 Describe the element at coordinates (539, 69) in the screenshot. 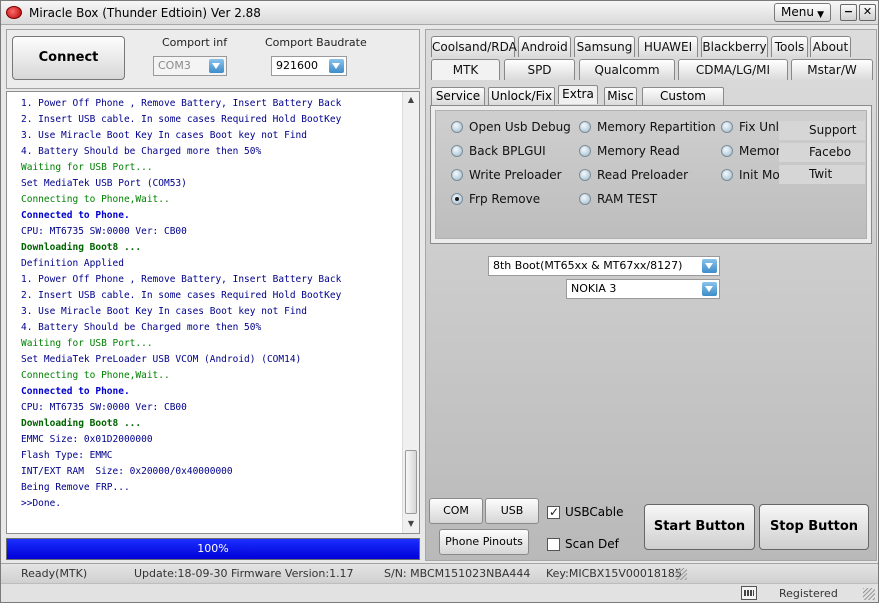

I see `tab-spd: SPD` at that location.